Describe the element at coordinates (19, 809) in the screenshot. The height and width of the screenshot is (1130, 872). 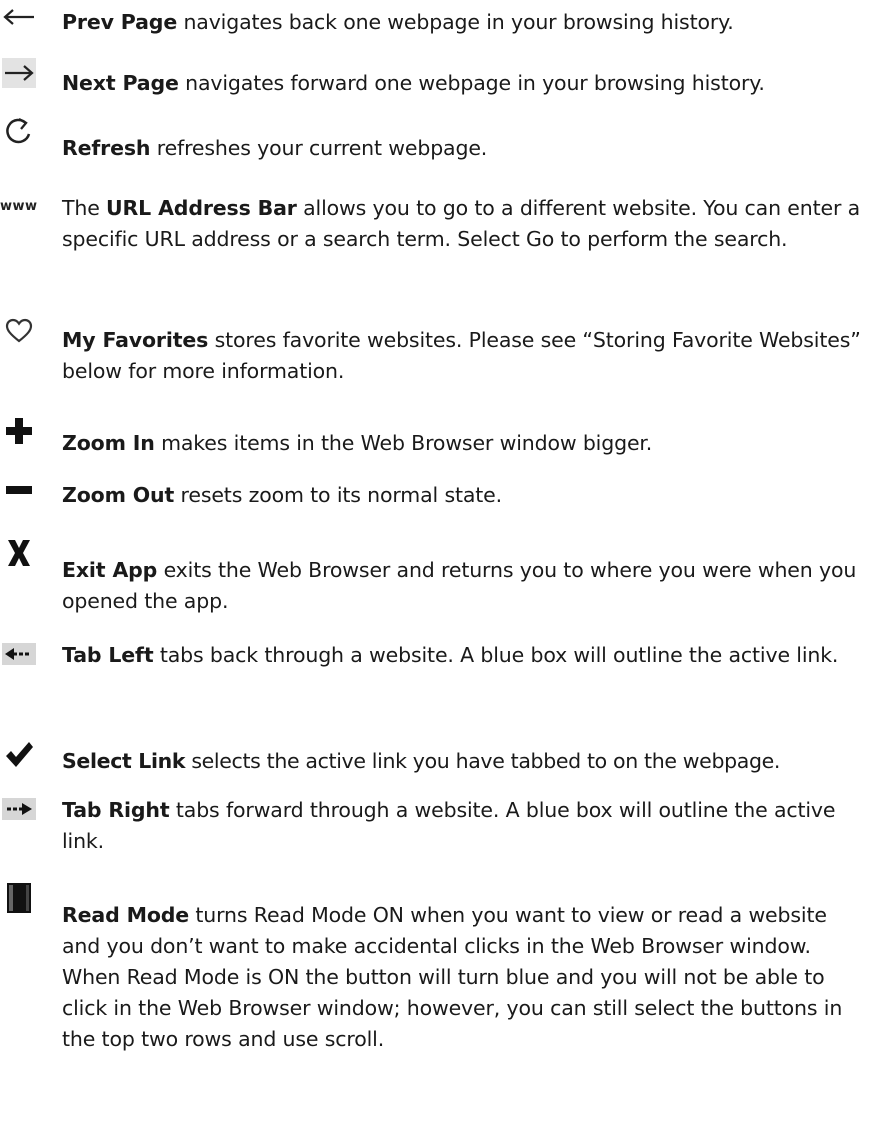
I see `tab-right-icon` at that location.